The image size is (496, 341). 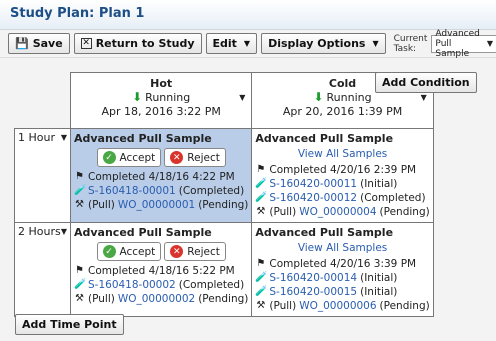 What do you see at coordinates (313, 198) in the screenshot?
I see `sample-link: S-160420-00012` at bounding box center [313, 198].